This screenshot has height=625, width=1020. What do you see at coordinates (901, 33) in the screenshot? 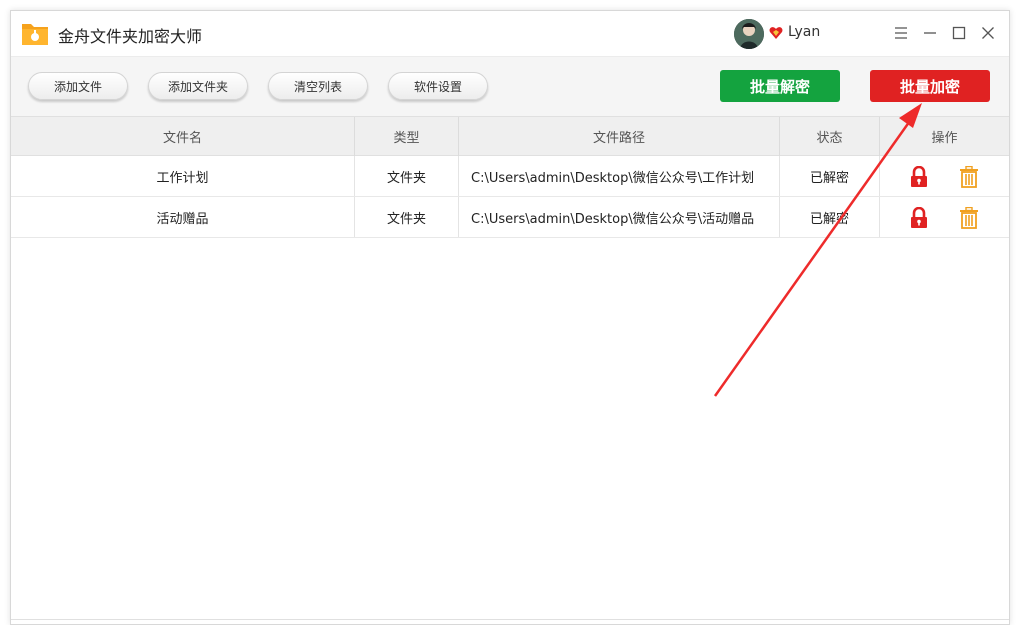
I see `menu-icon` at bounding box center [901, 33].